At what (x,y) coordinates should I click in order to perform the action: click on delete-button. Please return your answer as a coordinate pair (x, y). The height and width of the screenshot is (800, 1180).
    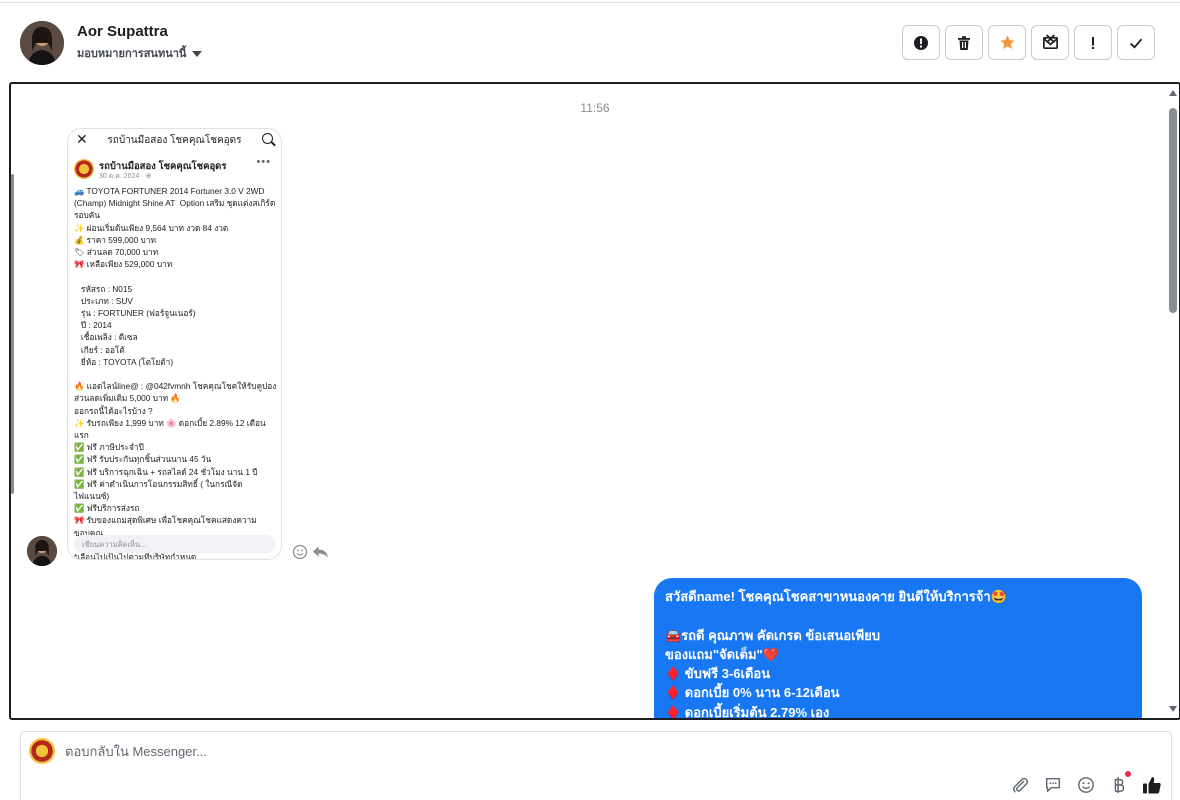
    Looking at the image, I should click on (964, 42).